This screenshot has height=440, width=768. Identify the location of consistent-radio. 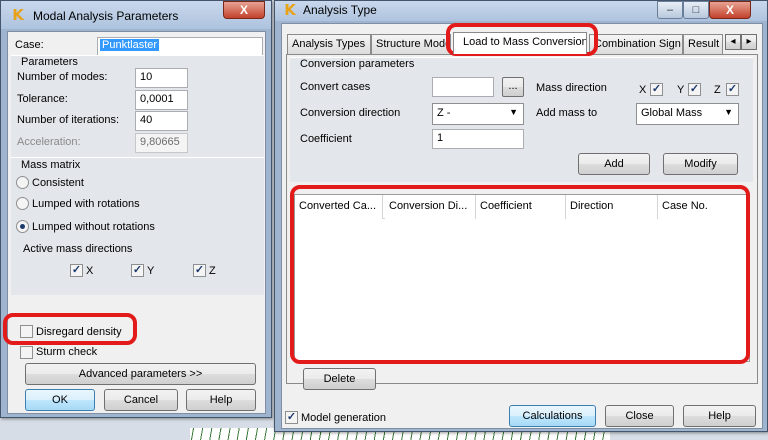
(22, 182).